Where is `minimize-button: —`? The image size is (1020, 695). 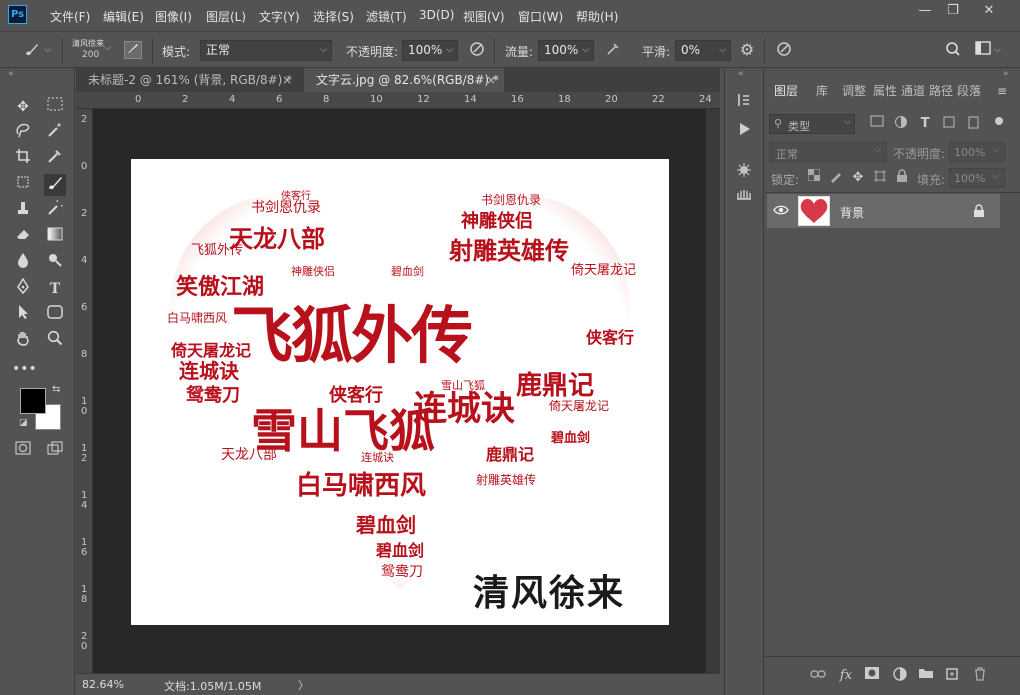 minimize-button: — is located at coordinates (925, 11).